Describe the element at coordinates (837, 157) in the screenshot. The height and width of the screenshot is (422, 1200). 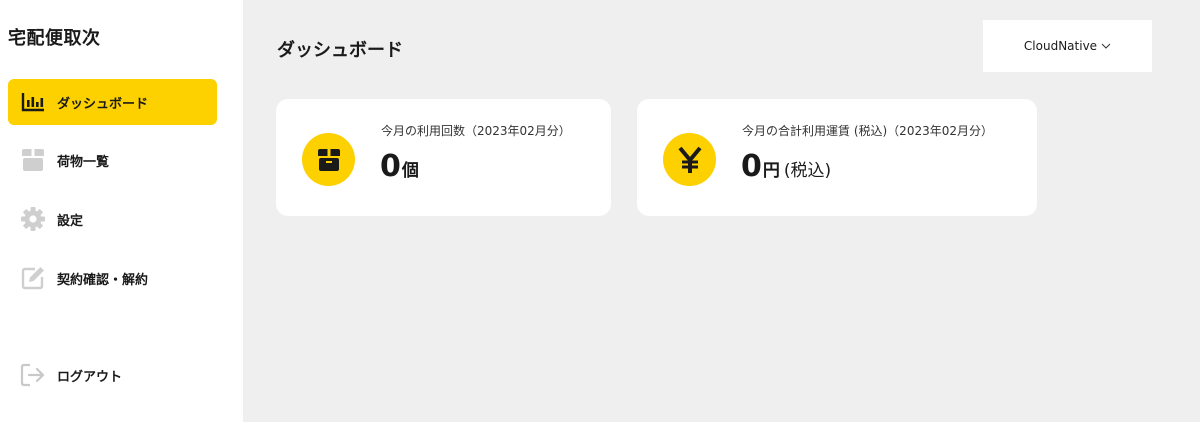
I see `total-fare-card: 今月の合計利用運賃 (税込)（2023年02月分） 0円 (税込)` at that location.